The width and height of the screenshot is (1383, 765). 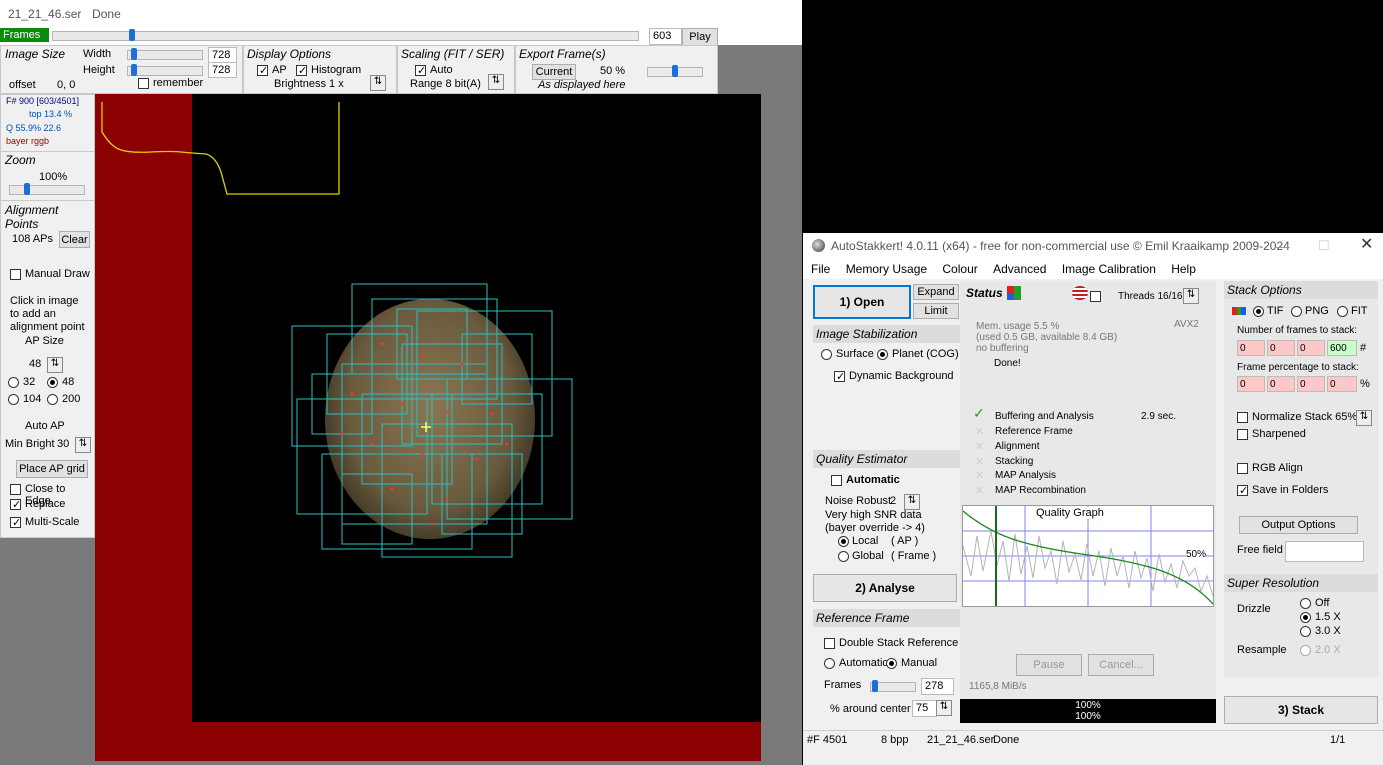 What do you see at coordinates (1242, 417) in the screenshot?
I see `normalize-checkbox` at bounding box center [1242, 417].